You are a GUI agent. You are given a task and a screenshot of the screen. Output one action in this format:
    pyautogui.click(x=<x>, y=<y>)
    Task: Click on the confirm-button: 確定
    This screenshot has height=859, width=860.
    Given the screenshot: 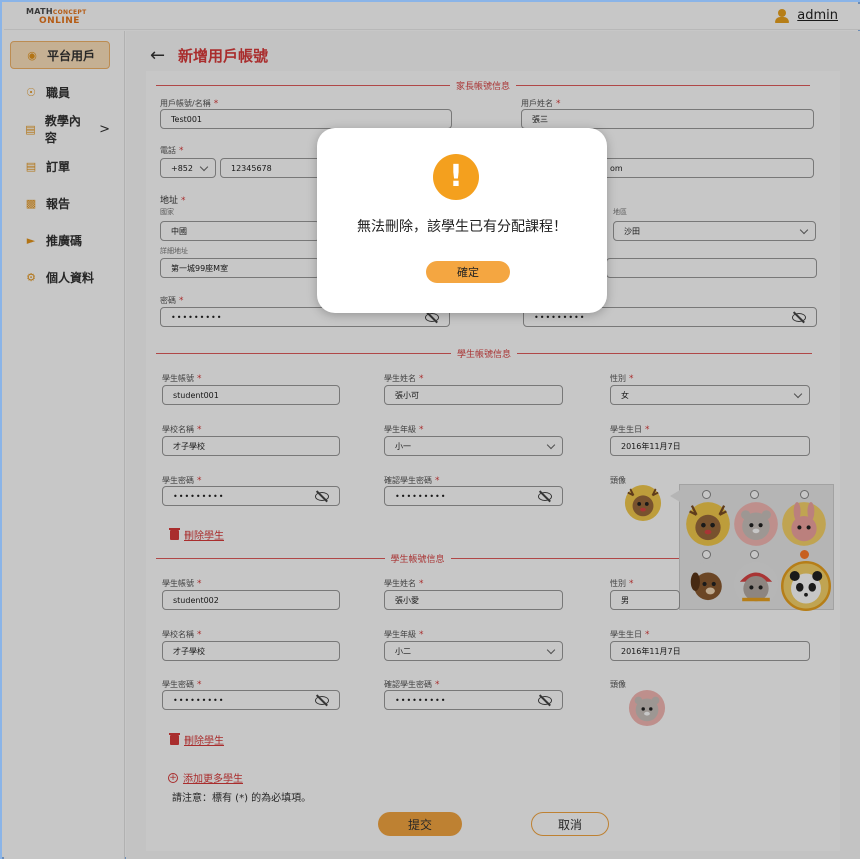 What is the action you would take?
    pyautogui.click(x=468, y=272)
    